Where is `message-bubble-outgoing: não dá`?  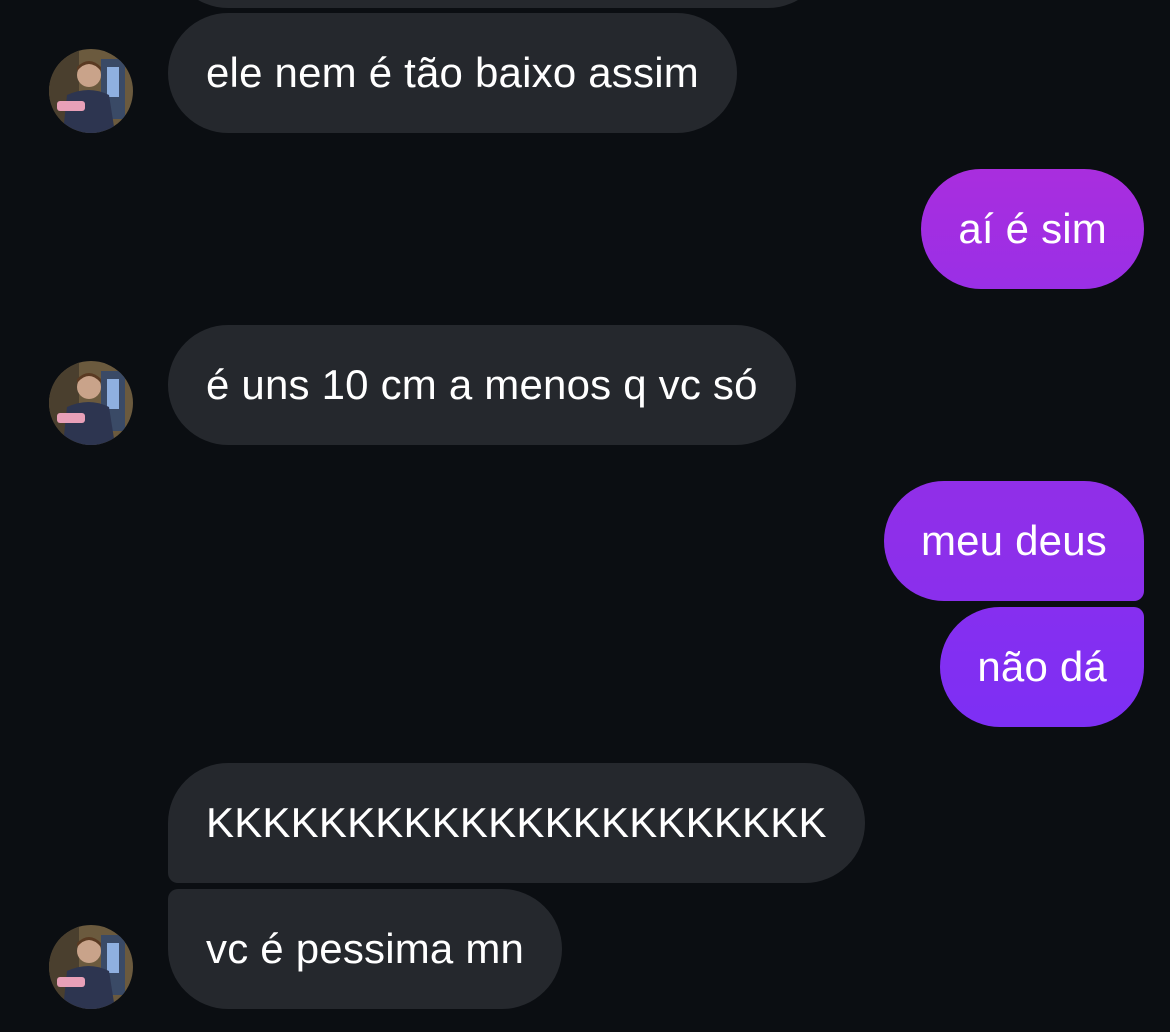
message-bubble-outgoing: não dá is located at coordinates (1042, 667).